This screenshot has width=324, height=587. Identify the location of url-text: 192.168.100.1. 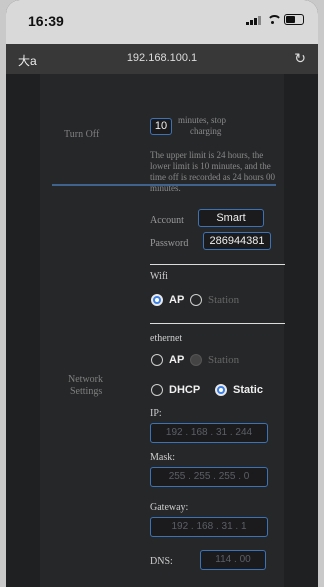
(162, 58).